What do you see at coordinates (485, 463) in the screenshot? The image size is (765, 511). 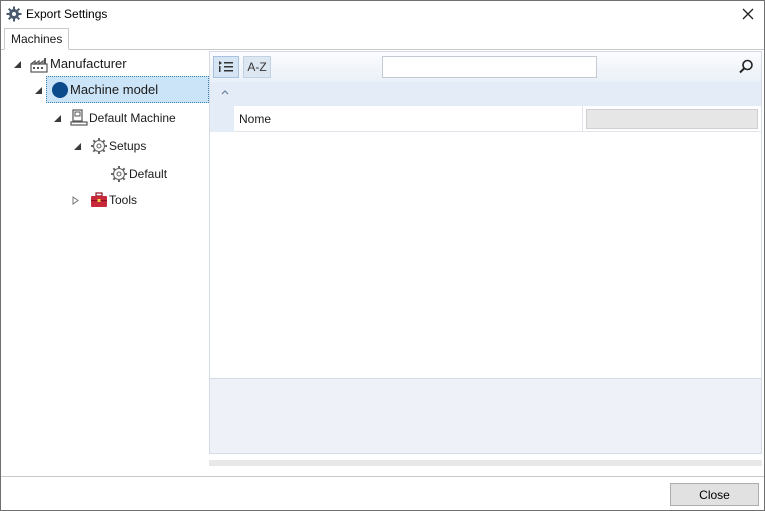 I see `horizontal-scrollbar` at bounding box center [485, 463].